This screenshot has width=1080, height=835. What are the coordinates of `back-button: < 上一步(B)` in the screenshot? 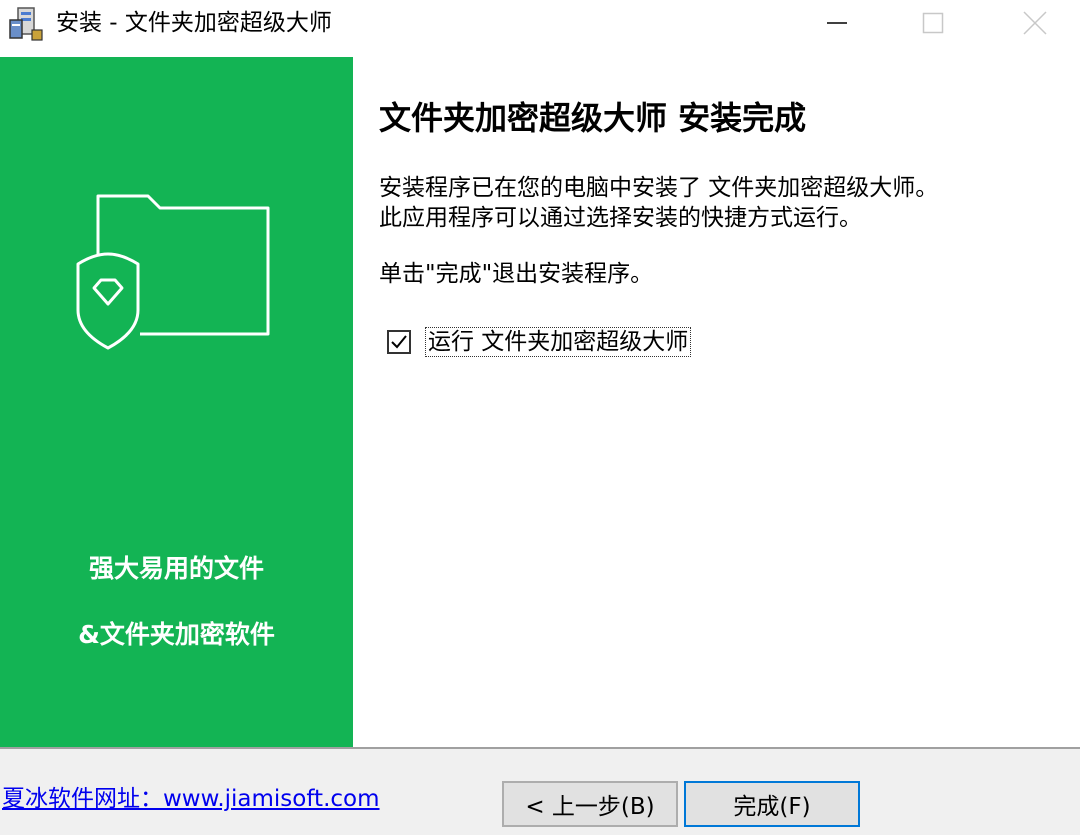 It's located at (590, 804).